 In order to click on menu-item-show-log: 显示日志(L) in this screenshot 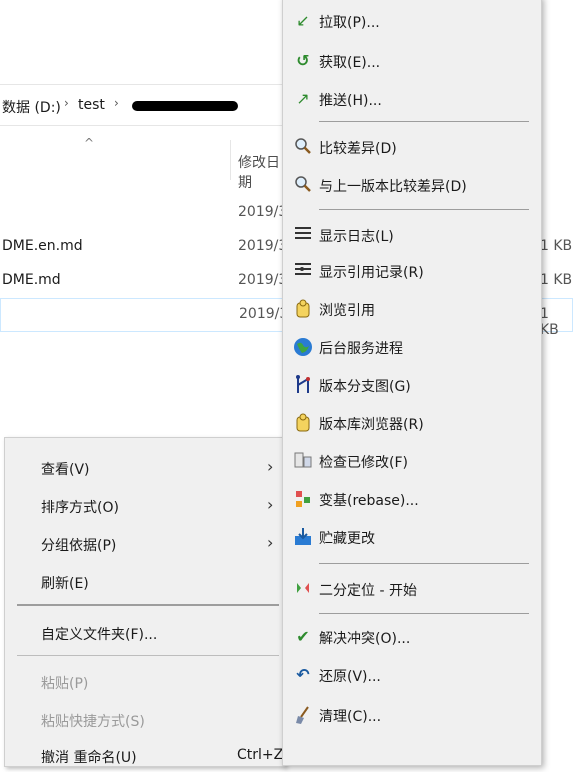, I will do `click(412, 235)`.